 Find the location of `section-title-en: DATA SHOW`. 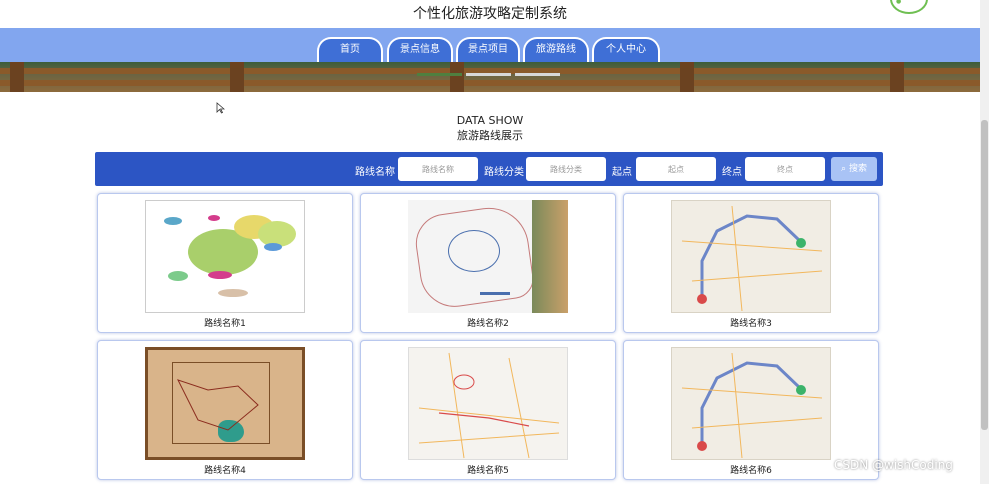

section-title-en: DATA SHOW is located at coordinates (490, 120).